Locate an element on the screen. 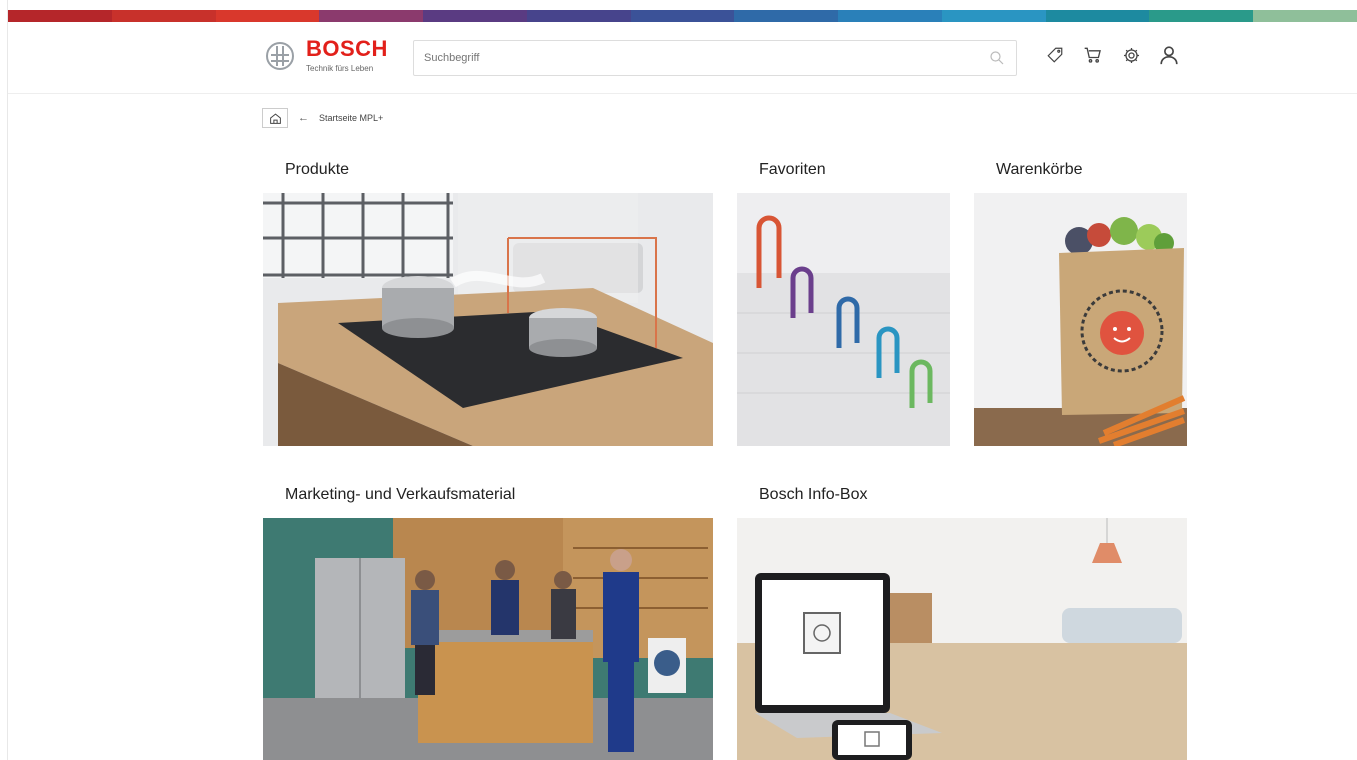  header: BOSCH Technik fürs Leben is located at coordinates (682, 58).